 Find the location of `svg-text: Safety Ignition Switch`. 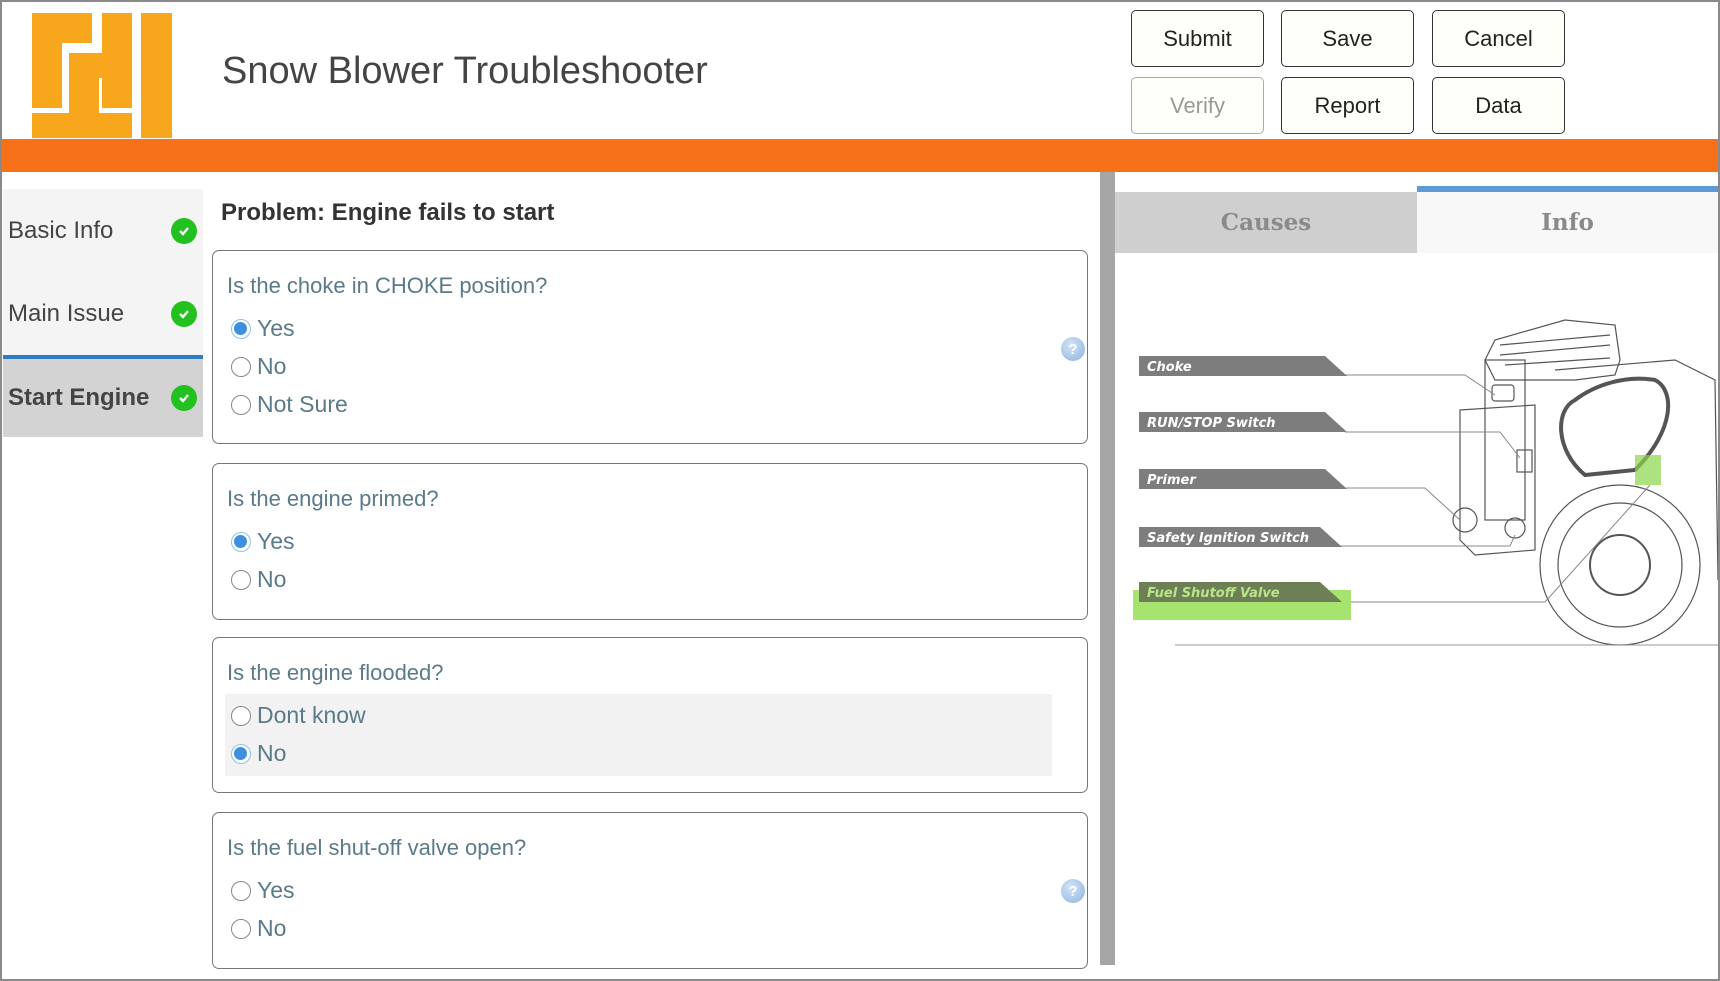

svg-text: Safety Ignition Switch is located at coordinates (1228, 538).